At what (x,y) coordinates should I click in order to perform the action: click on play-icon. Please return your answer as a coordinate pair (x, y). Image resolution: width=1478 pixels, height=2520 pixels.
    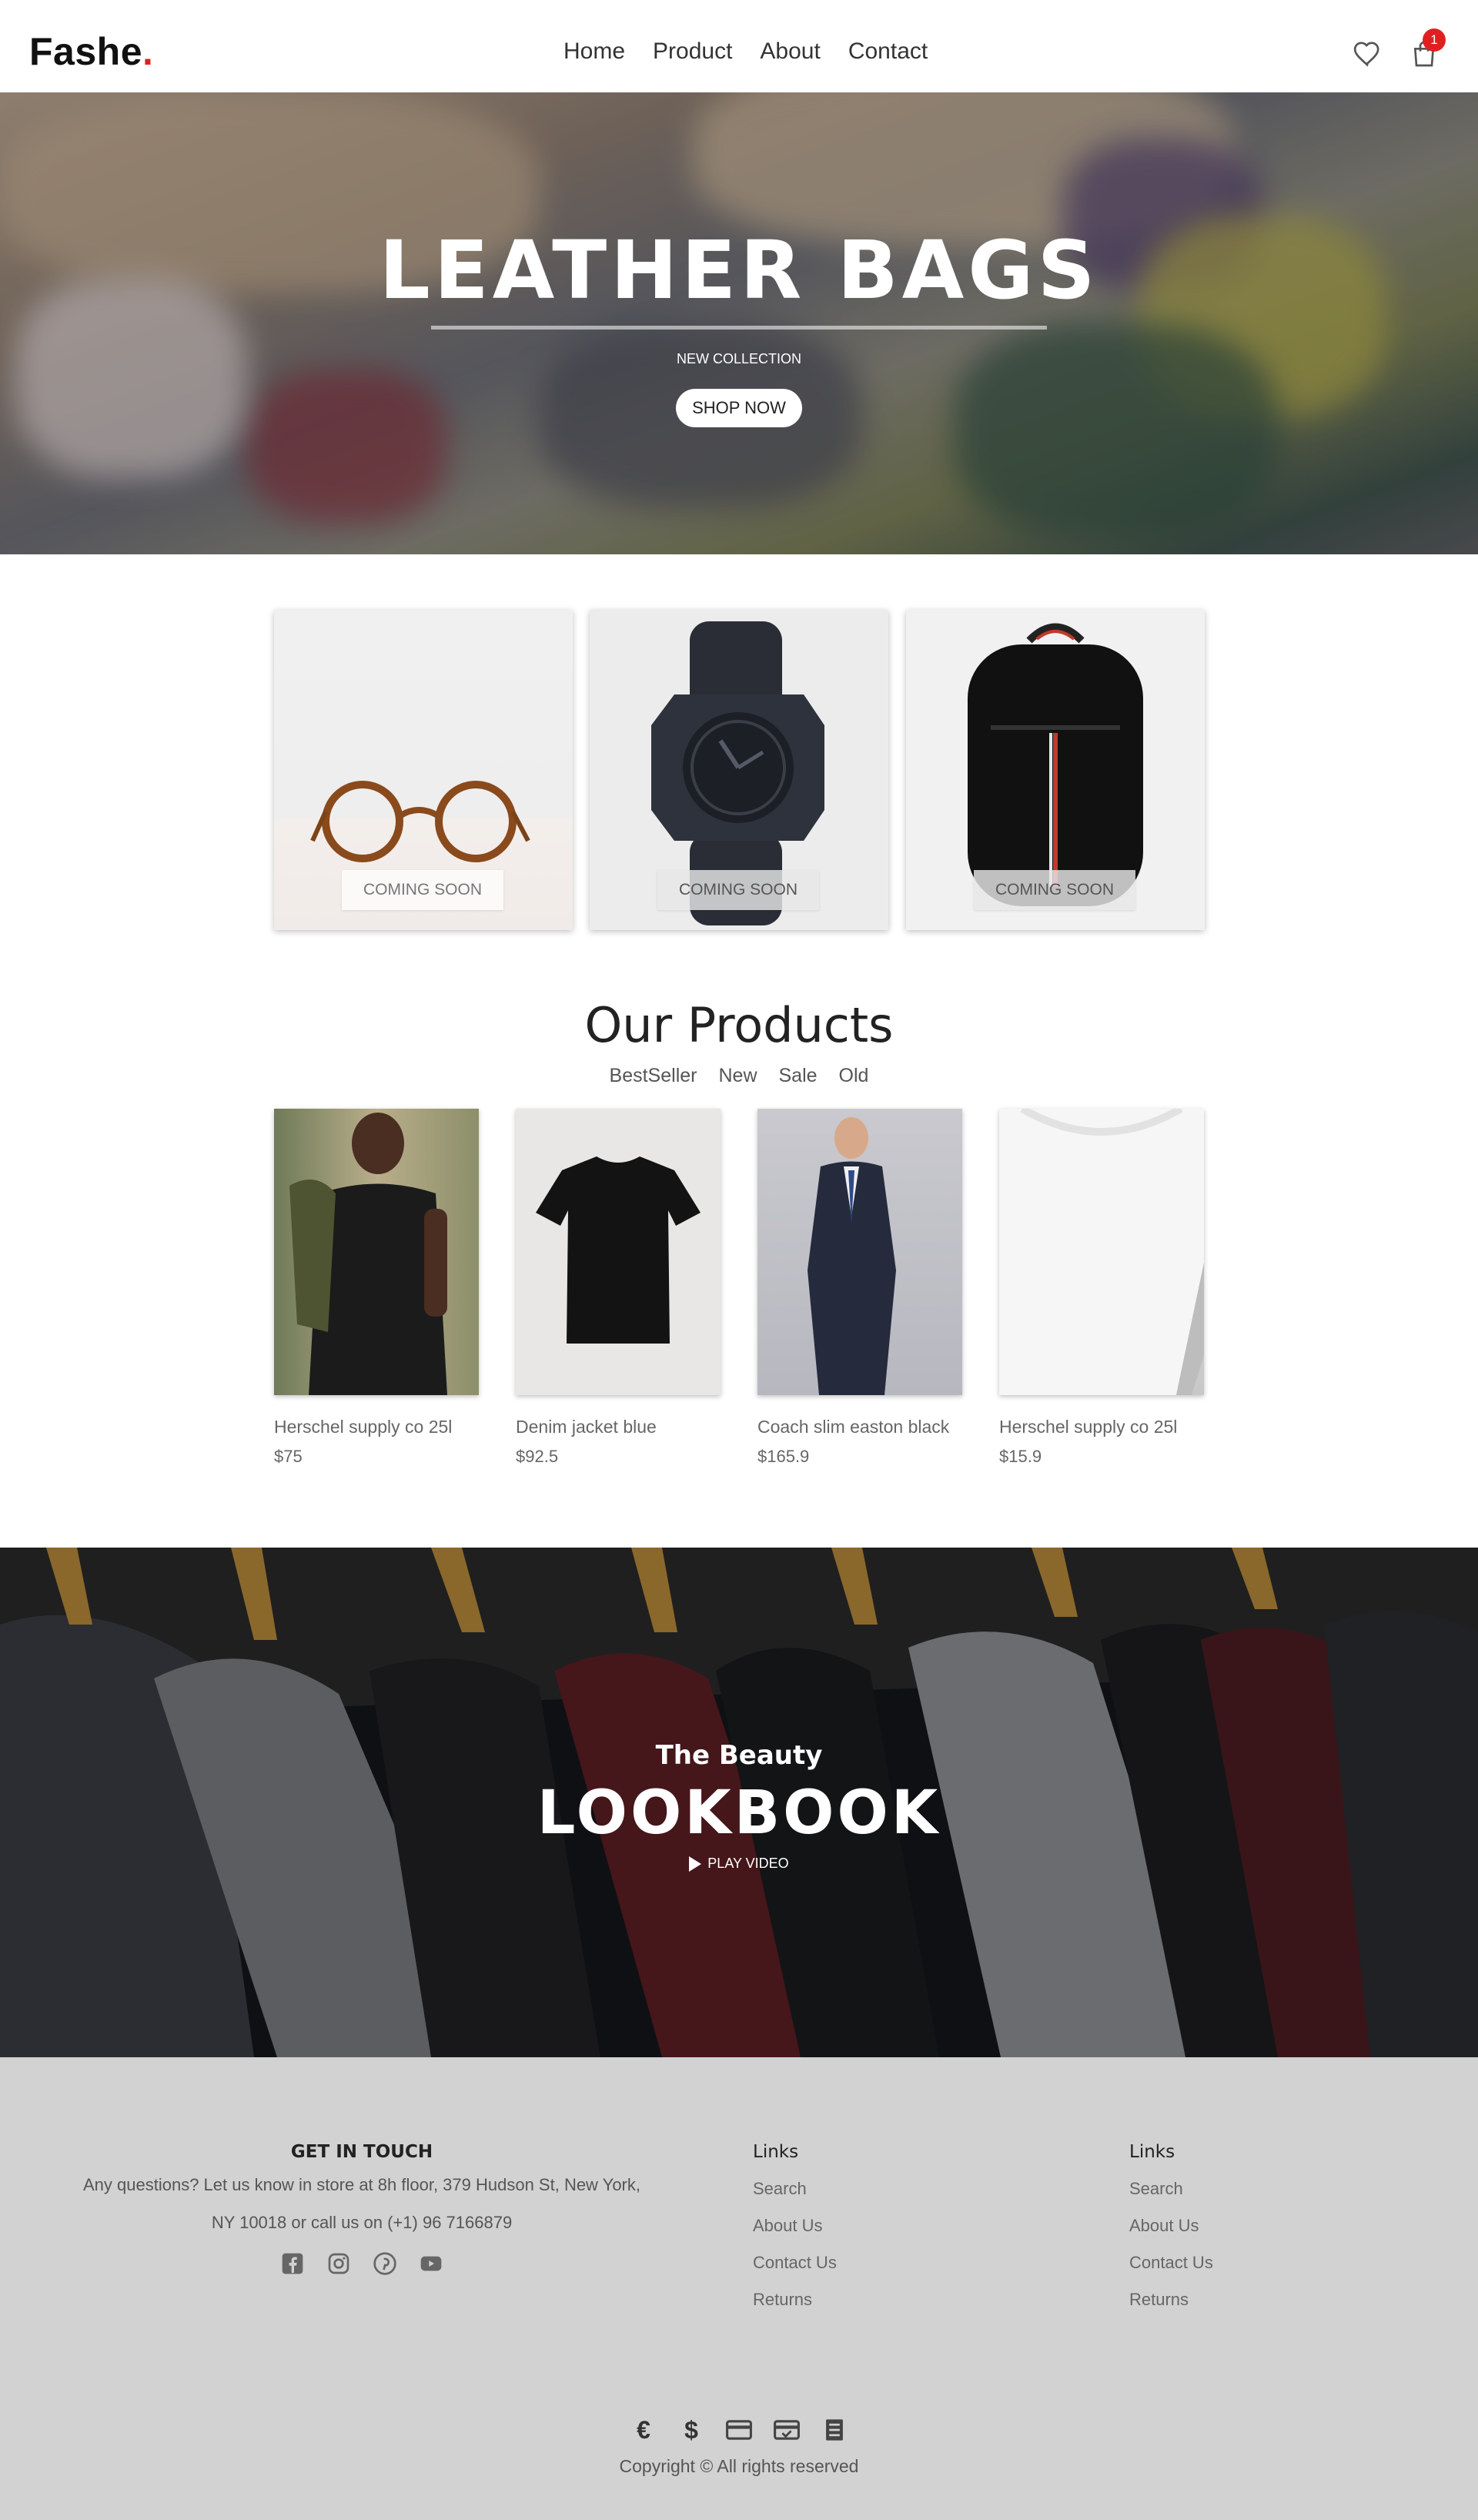
    Looking at the image, I should click on (695, 1864).